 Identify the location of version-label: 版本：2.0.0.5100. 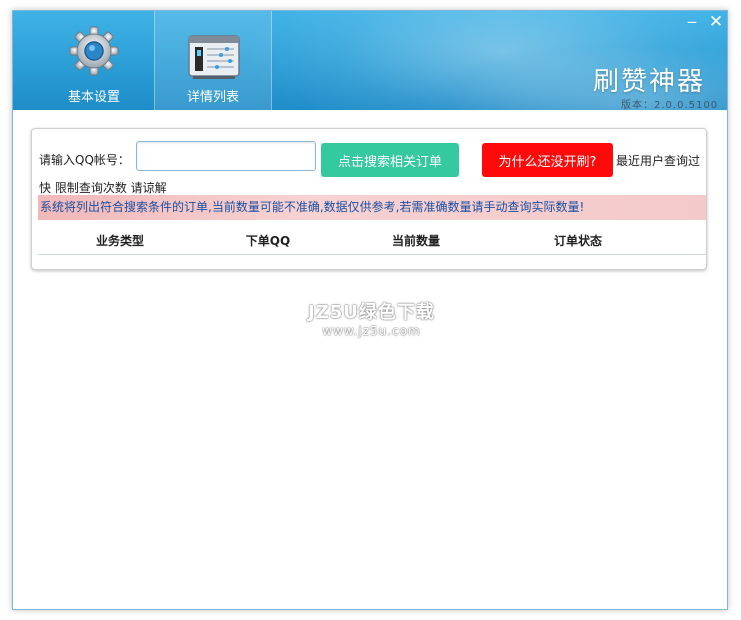
(670, 105).